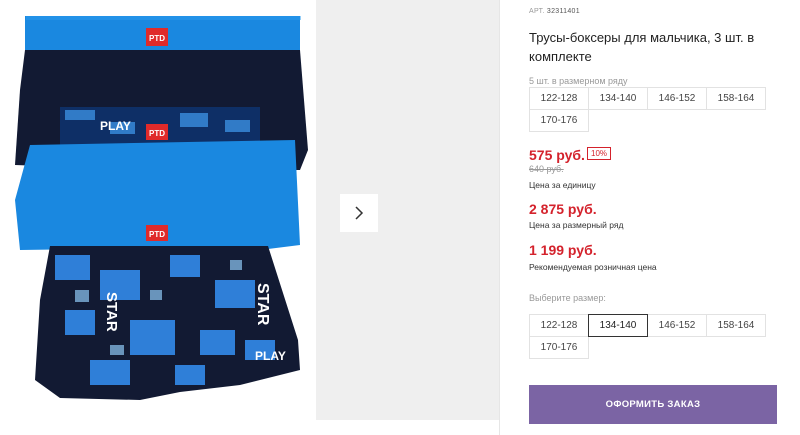 The height and width of the screenshot is (435, 800). Describe the element at coordinates (157, 133) in the screenshot. I see `brand-tag-2: PTD` at that location.